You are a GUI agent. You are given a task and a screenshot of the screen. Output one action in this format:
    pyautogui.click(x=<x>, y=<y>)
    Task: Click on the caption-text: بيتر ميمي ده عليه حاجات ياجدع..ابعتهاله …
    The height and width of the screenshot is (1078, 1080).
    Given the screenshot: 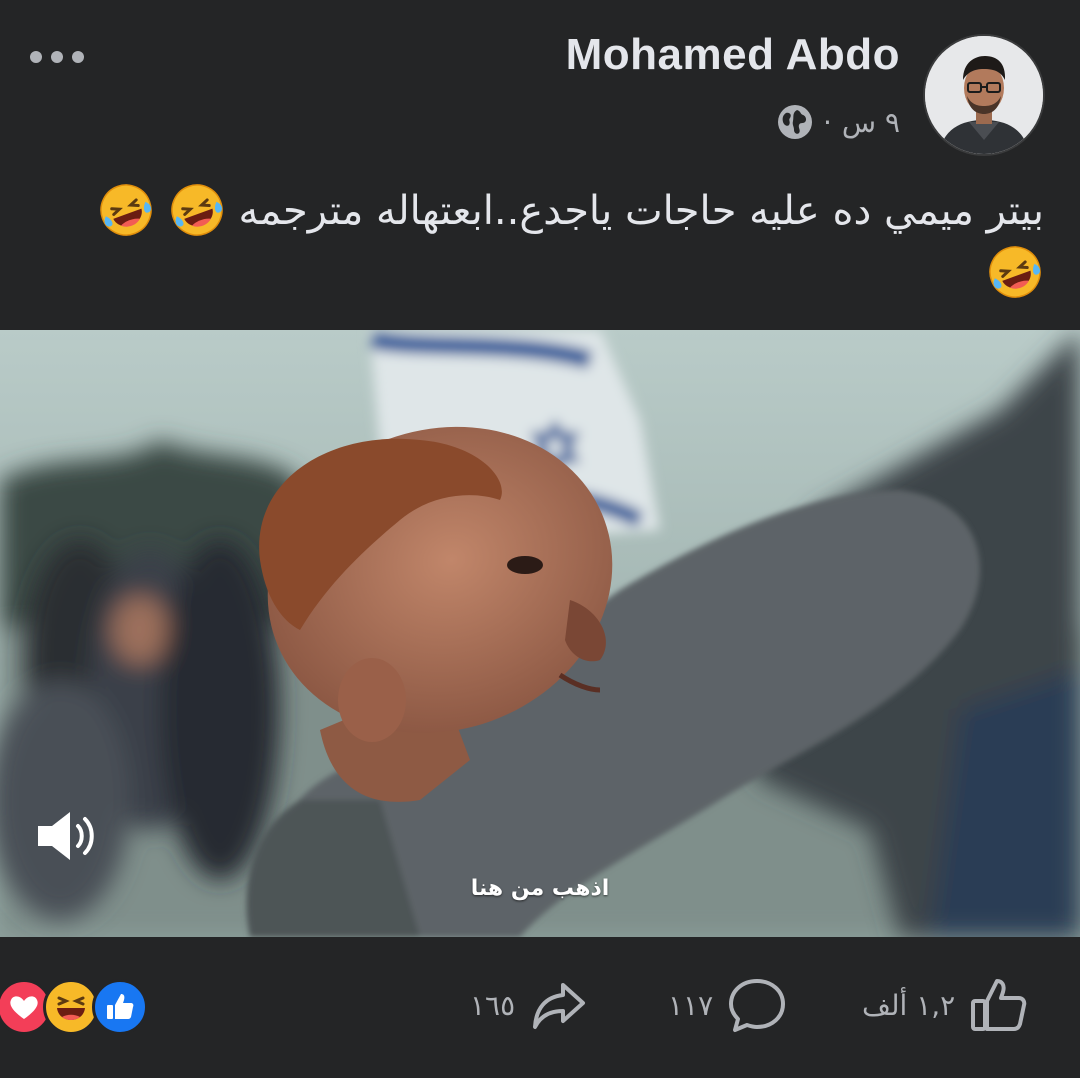 What is the action you would take?
    pyautogui.click(x=641, y=211)
    